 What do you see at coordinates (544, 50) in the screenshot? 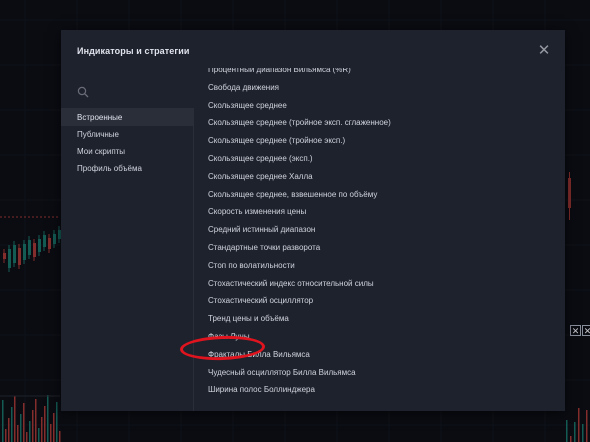
I see `close-icon: ✕` at bounding box center [544, 50].